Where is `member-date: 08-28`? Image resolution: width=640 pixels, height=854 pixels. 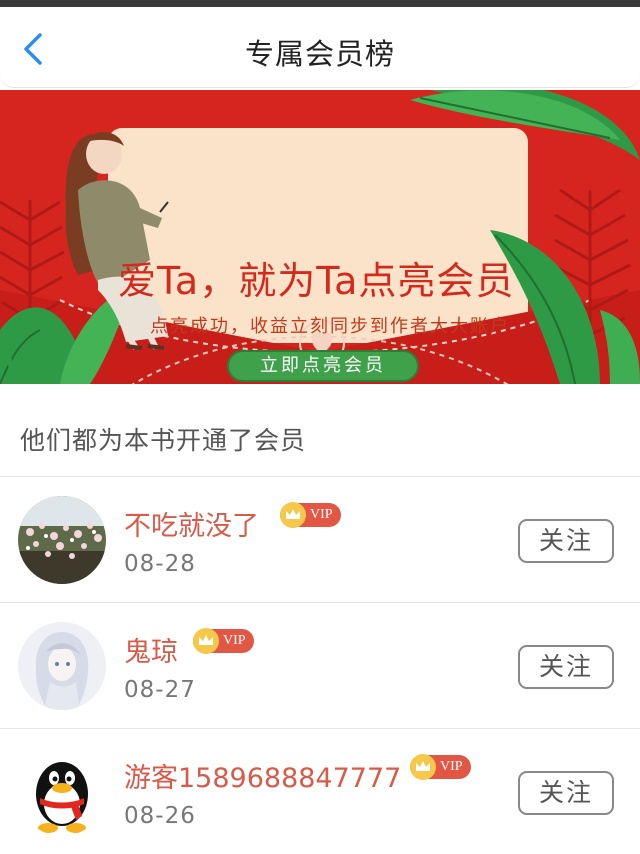
member-date: 08-28 is located at coordinates (160, 564).